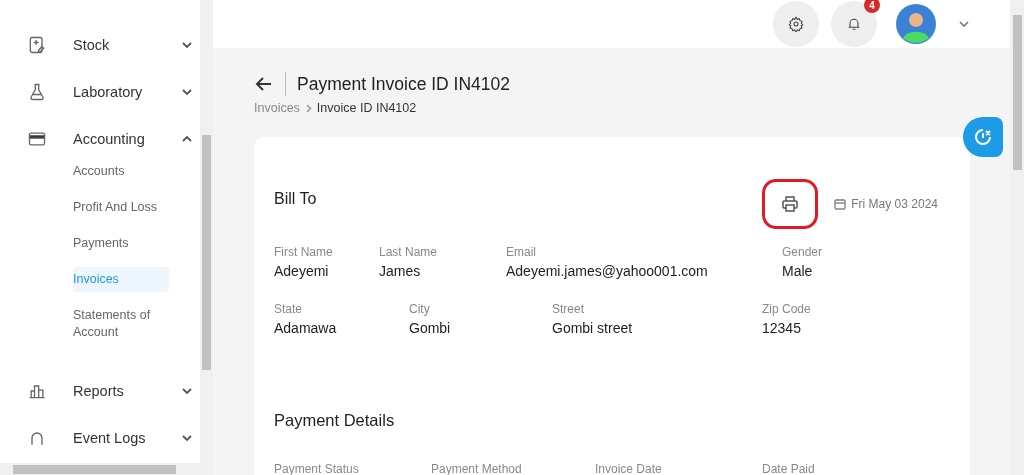  What do you see at coordinates (366, 108) in the screenshot?
I see `breadcrumb-current: Invoice ID IN4102` at bounding box center [366, 108].